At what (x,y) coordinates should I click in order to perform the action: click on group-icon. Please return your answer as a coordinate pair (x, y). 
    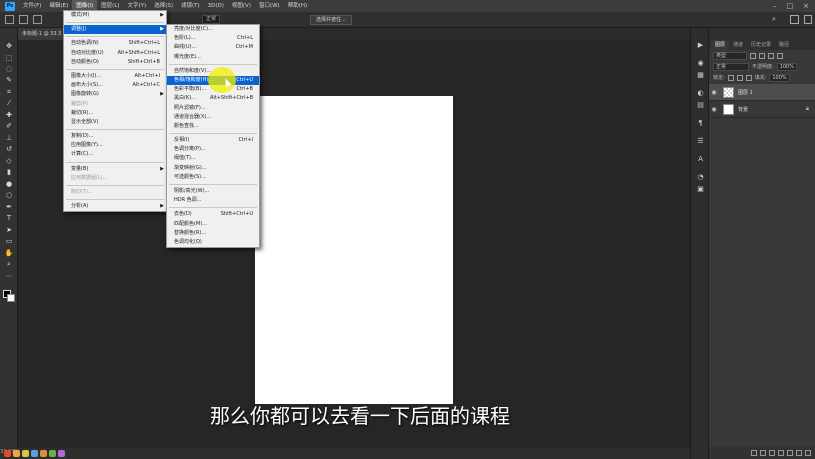
    Looking at the image, I should click on (790, 453).